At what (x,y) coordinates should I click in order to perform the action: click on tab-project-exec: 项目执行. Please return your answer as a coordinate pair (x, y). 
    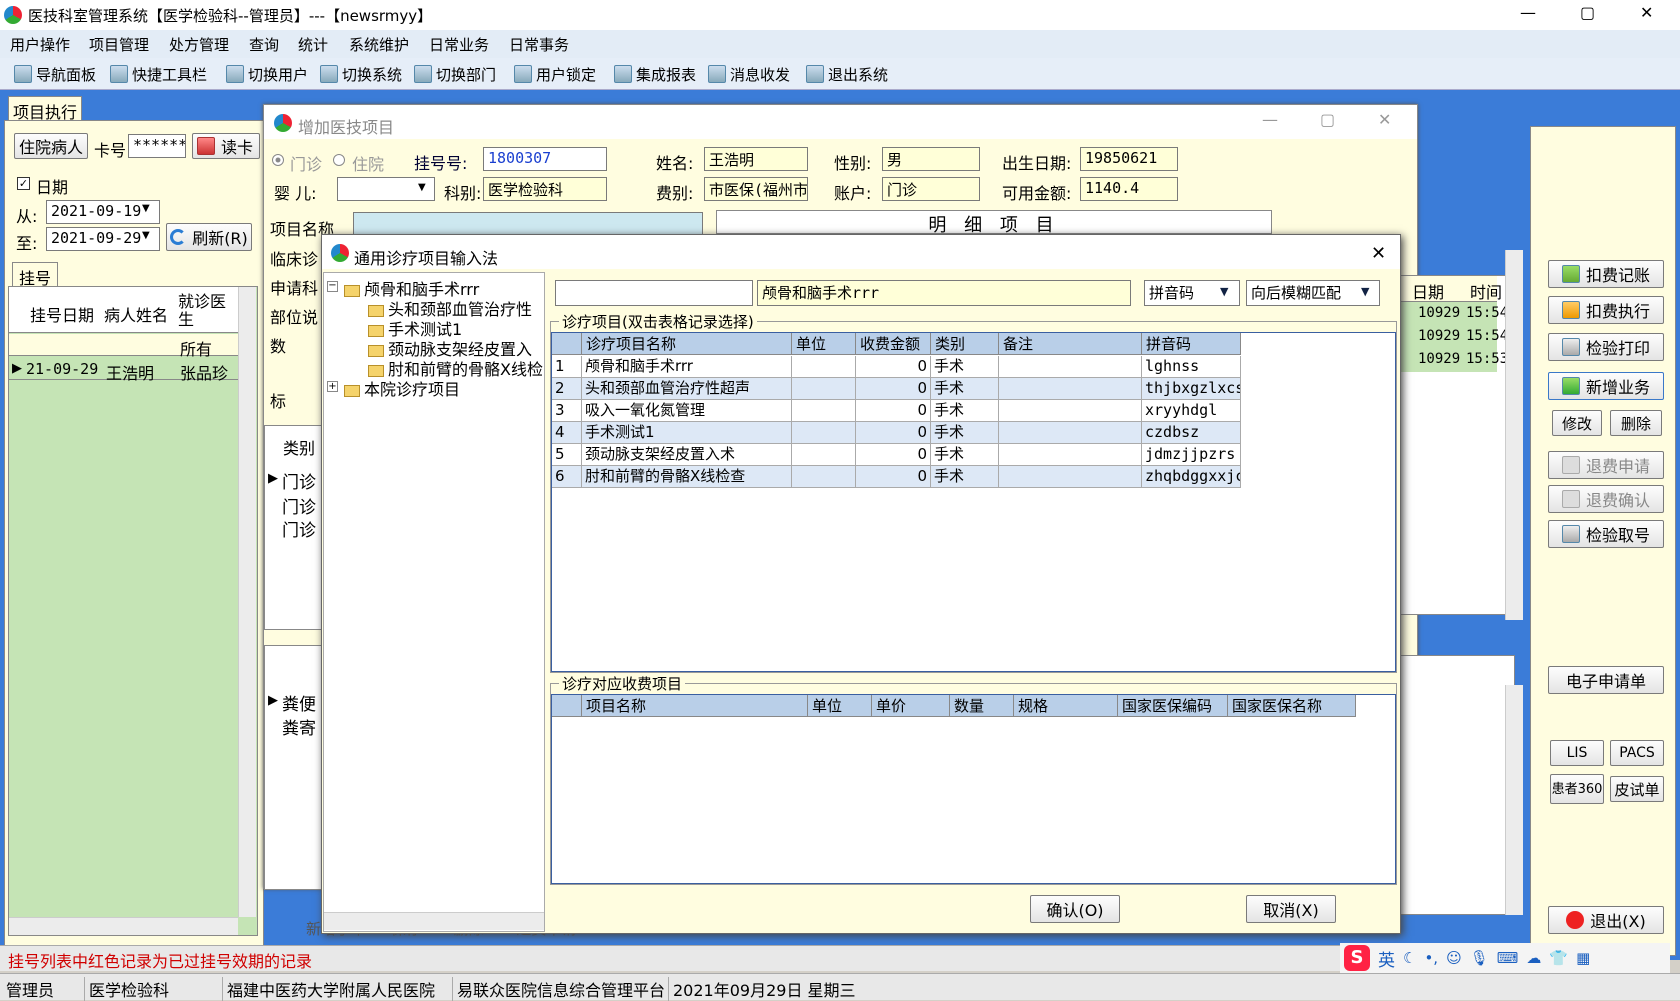
    Looking at the image, I should click on (45, 109).